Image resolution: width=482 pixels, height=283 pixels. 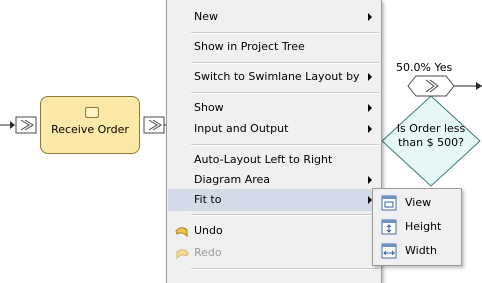 I want to click on menu-item-label: Switch to Swimlane Layout by, so click(x=277, y=76).